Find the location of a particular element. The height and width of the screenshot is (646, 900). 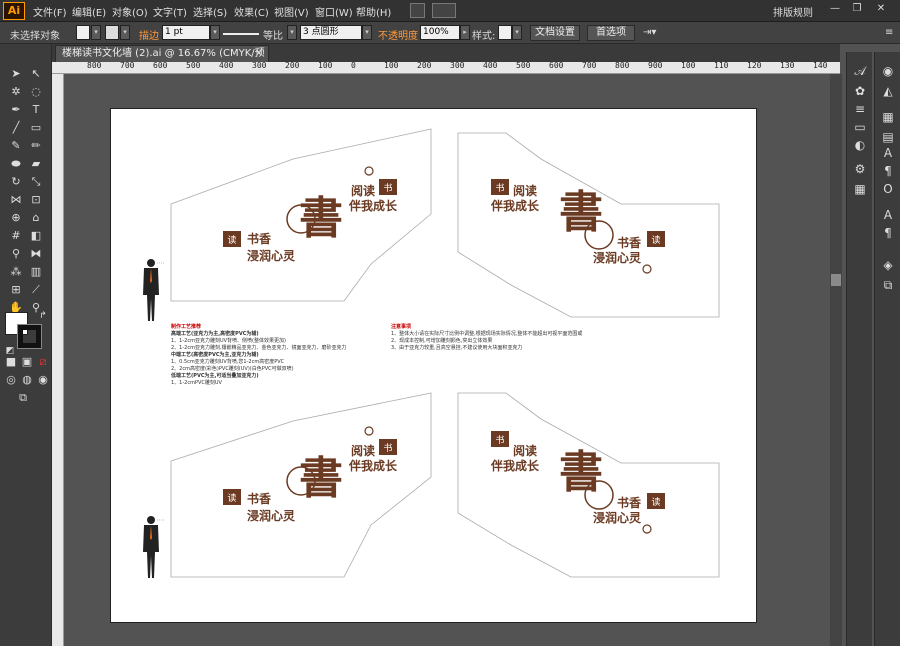

color-guide-panel-icon: ◭ is located at coordinates (888, 91).